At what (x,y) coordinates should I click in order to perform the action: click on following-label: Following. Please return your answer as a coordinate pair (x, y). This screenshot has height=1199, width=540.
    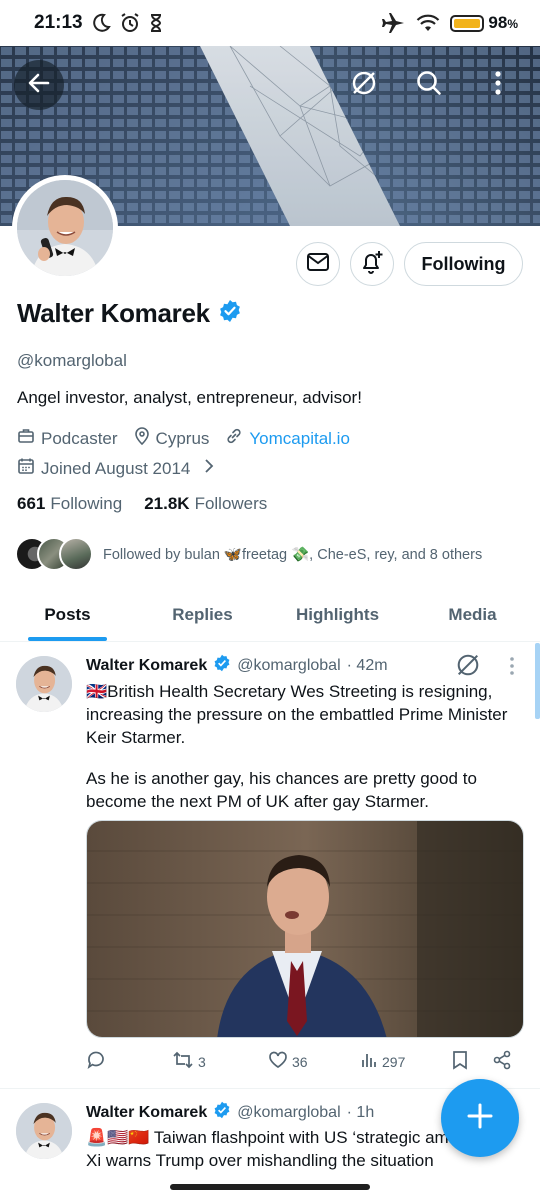
    Looking at the image, I should click on (86, 503).